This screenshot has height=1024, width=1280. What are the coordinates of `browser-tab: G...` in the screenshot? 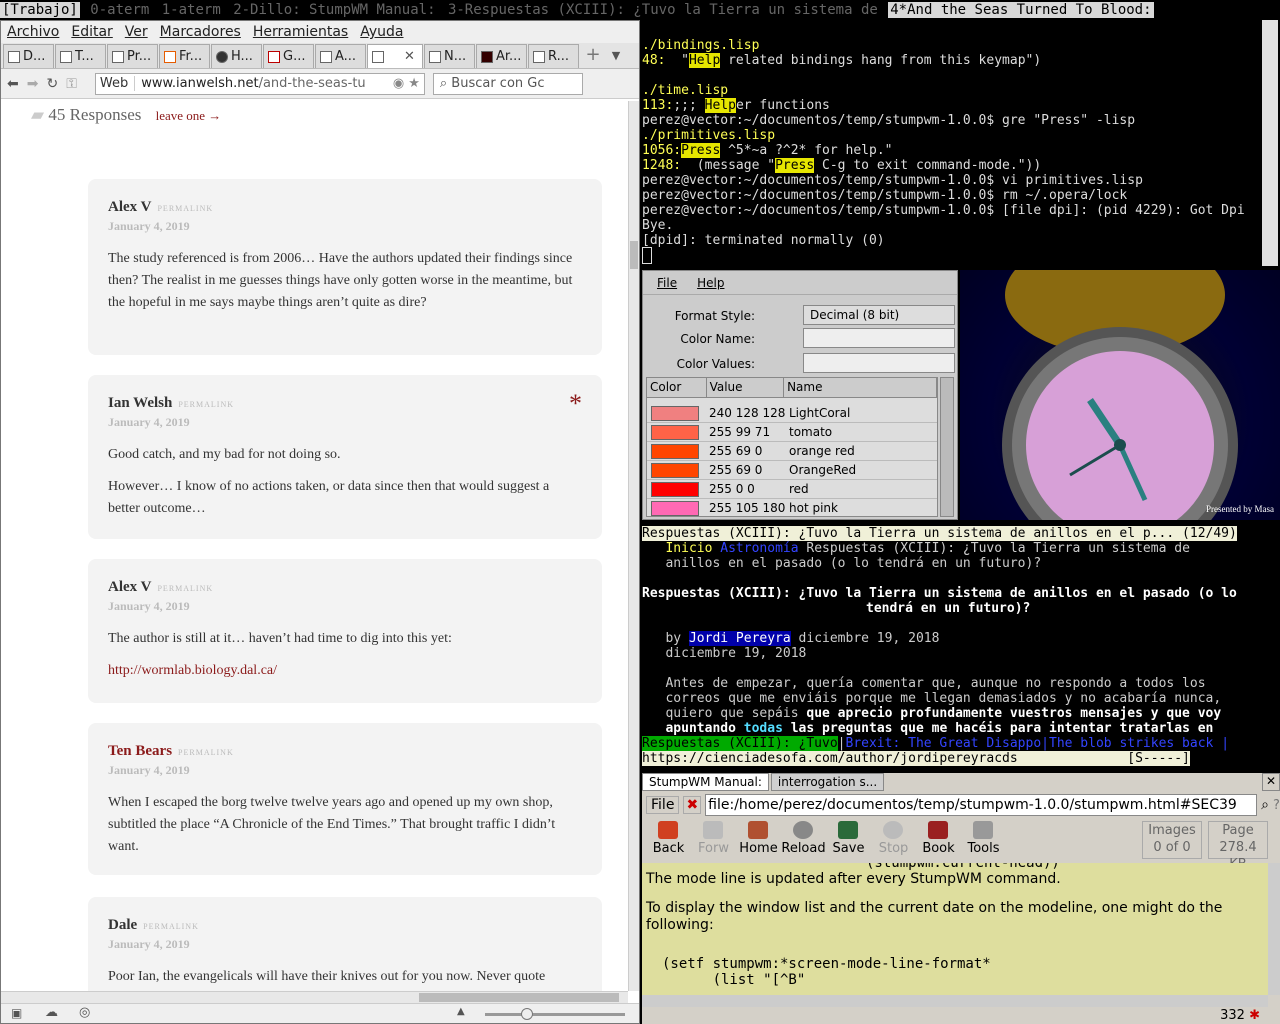 It's located at (288, 56).